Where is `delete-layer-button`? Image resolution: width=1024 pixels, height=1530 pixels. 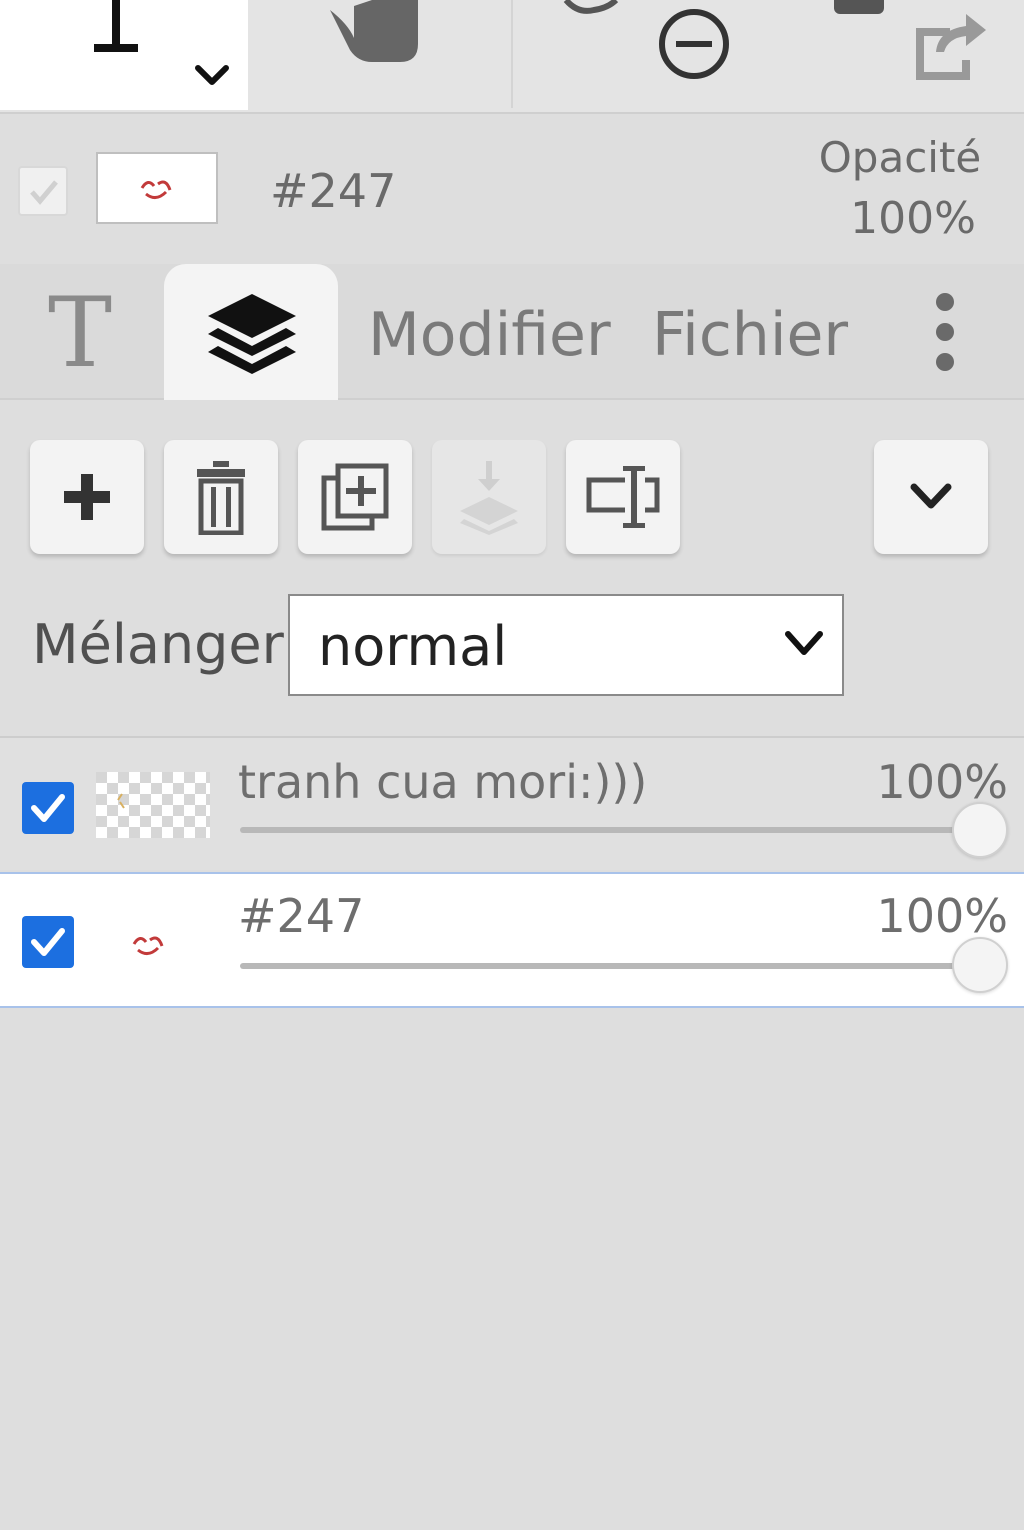 delete-layer-button is located at coordinates (221, 497).